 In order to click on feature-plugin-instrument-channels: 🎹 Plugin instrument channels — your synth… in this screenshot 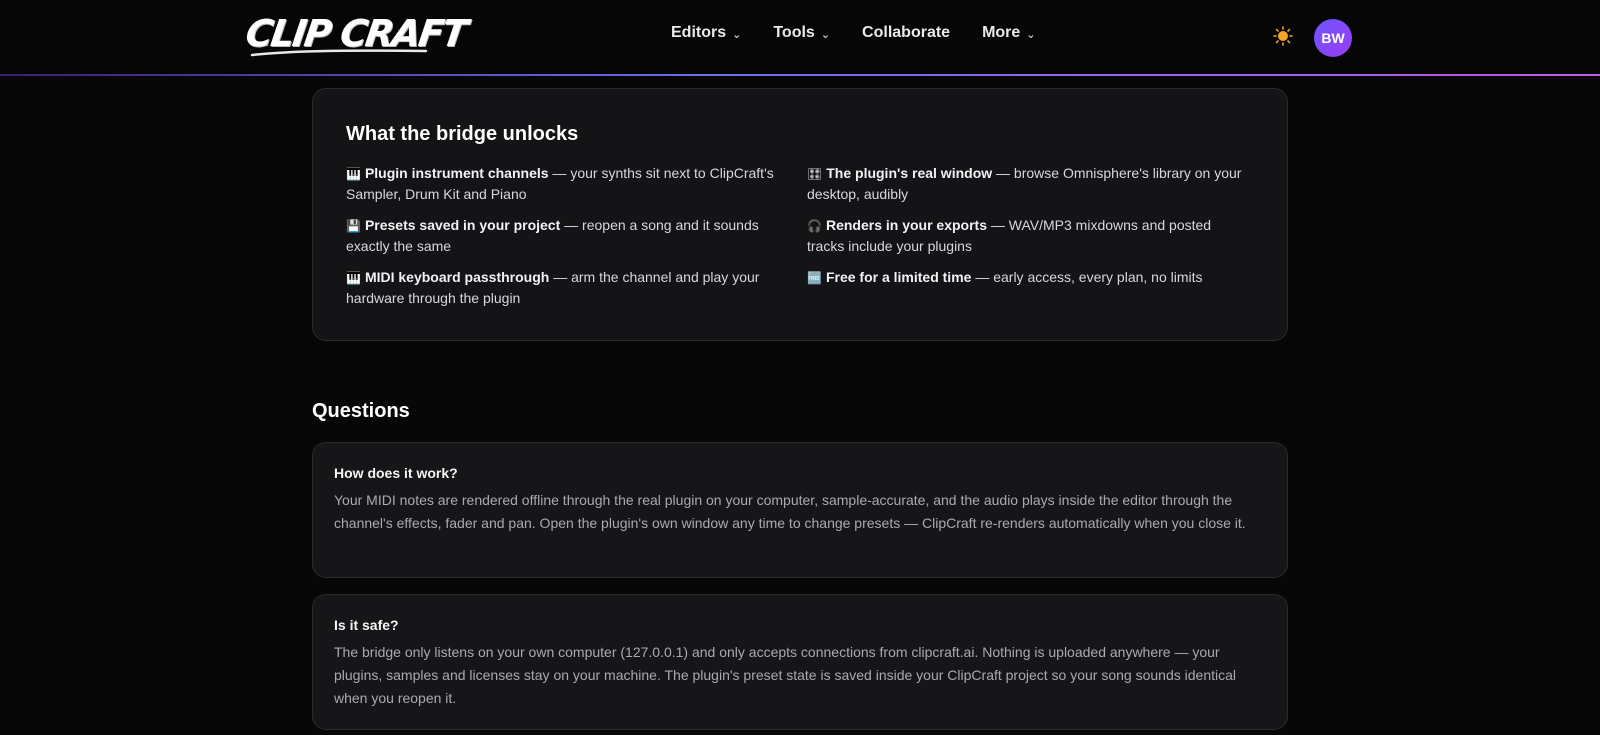, I will do `click(568, 183)`.